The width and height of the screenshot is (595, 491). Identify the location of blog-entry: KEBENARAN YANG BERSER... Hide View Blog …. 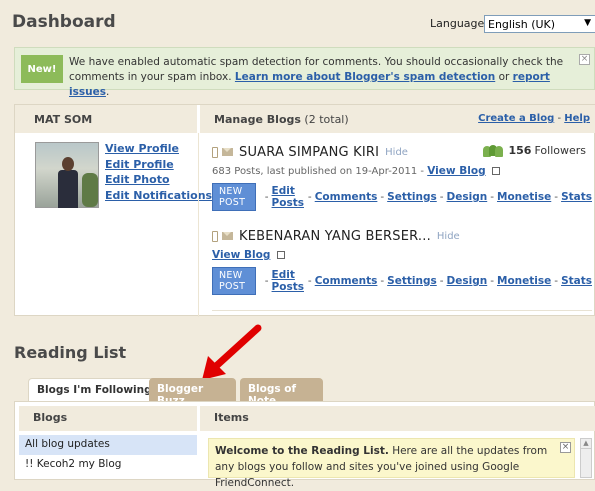
(402, 261).